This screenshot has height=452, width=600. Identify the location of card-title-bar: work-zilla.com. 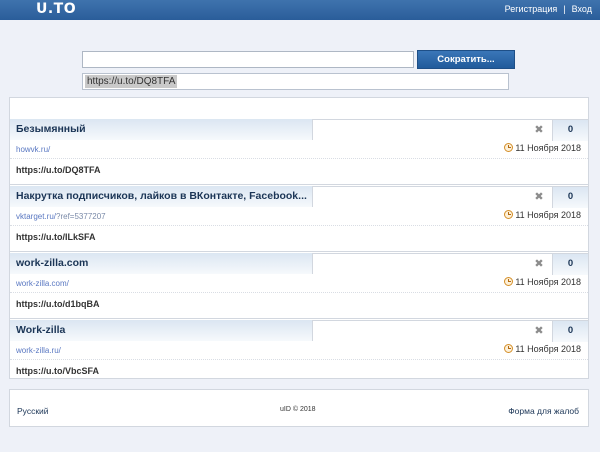
(161, 263).